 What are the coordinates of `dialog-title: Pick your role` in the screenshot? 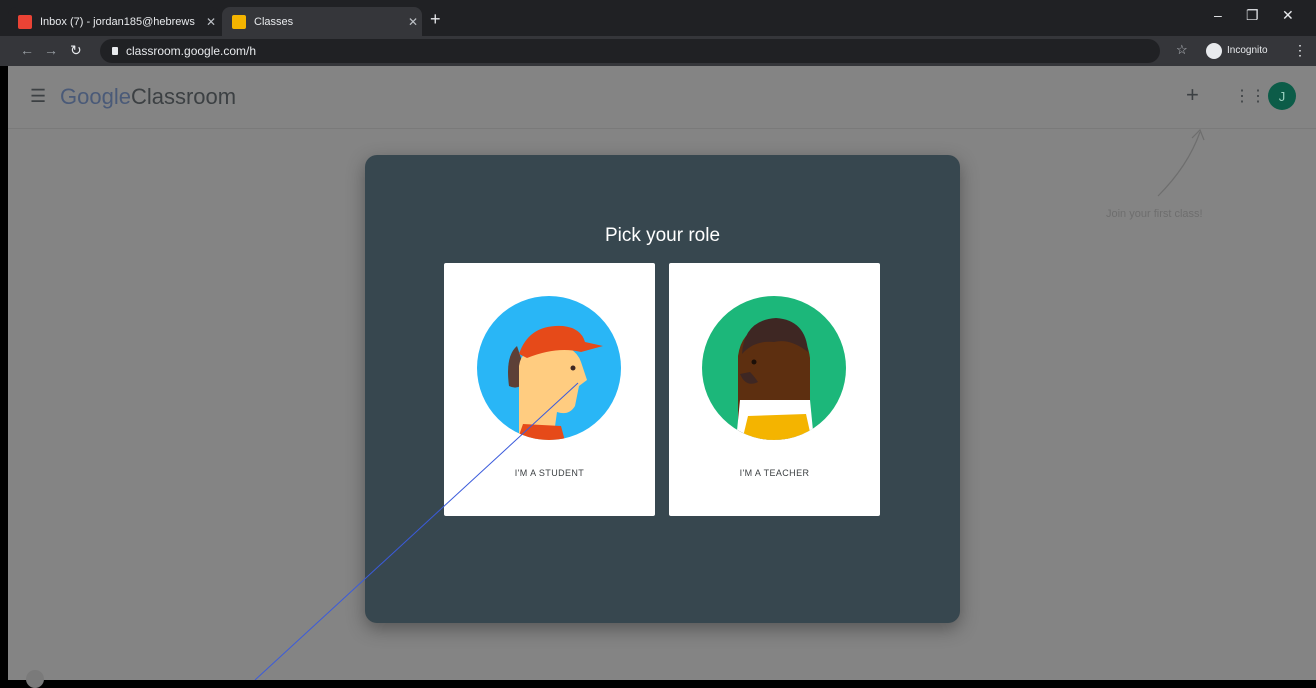 It's located at (662, 235).